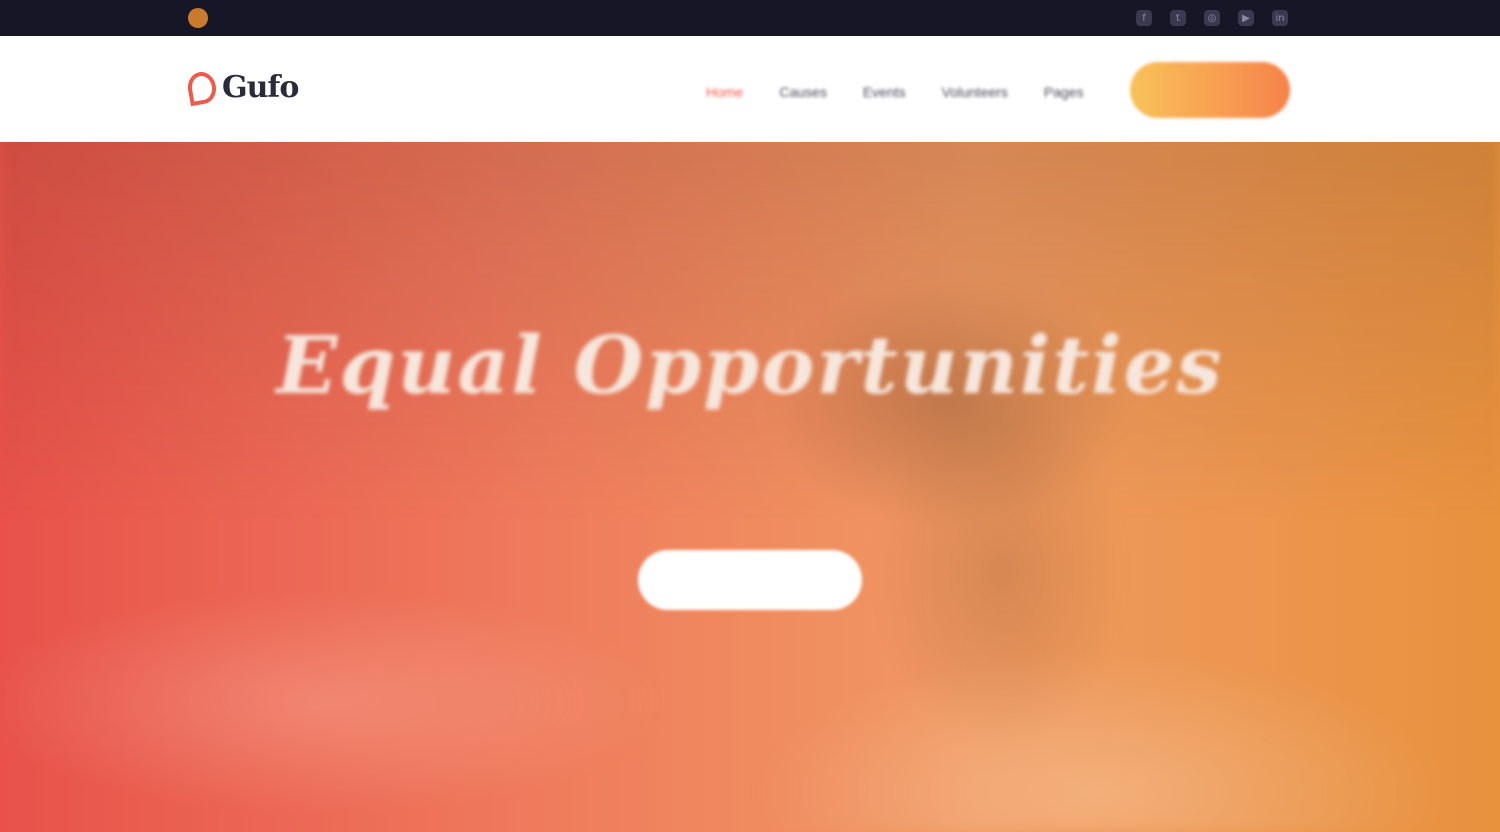 The width and height of the screenshot is (1500, 832). What do you see at coordinates (750, 365) in the screenshot?
I see `hero-title: Equal Opportunities` at bounding box center [750, 365].